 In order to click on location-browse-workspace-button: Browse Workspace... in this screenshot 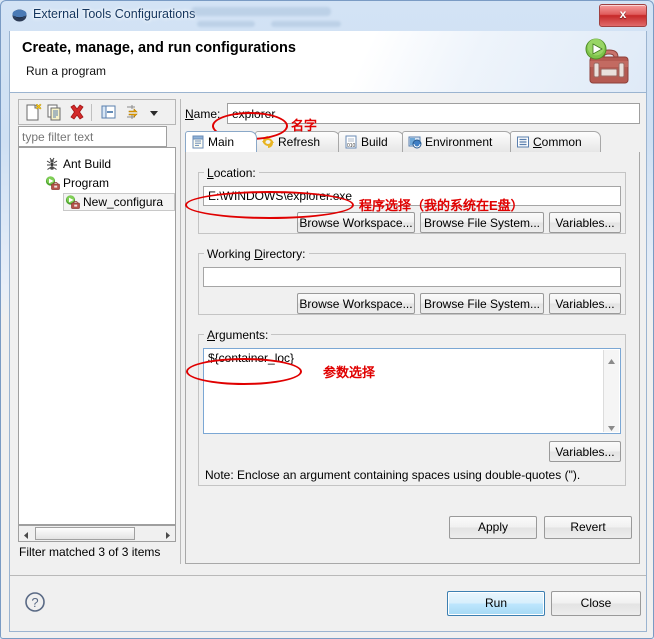, I will do `click(356, 222)`.